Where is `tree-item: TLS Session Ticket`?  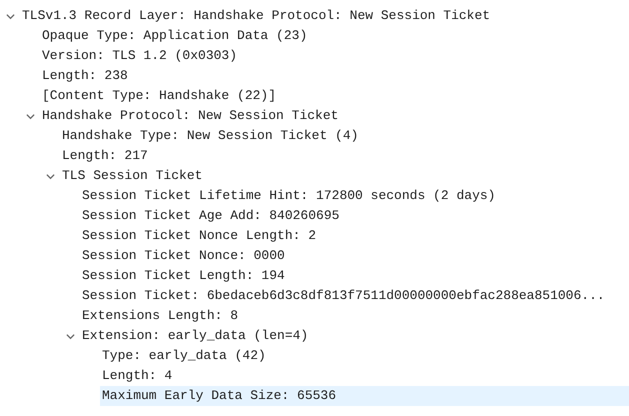
tree-item: TLS Session Ticket is located at coordinates (344, 176).